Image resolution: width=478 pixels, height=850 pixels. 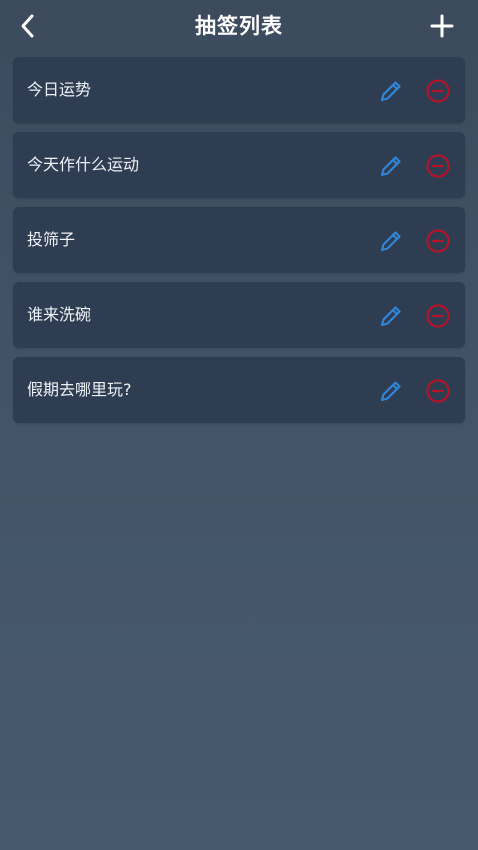 What do you see at coordinates (239, 240) in the screenshot?
I see `list-item: 投筛子` at bounding box center [239, 240].